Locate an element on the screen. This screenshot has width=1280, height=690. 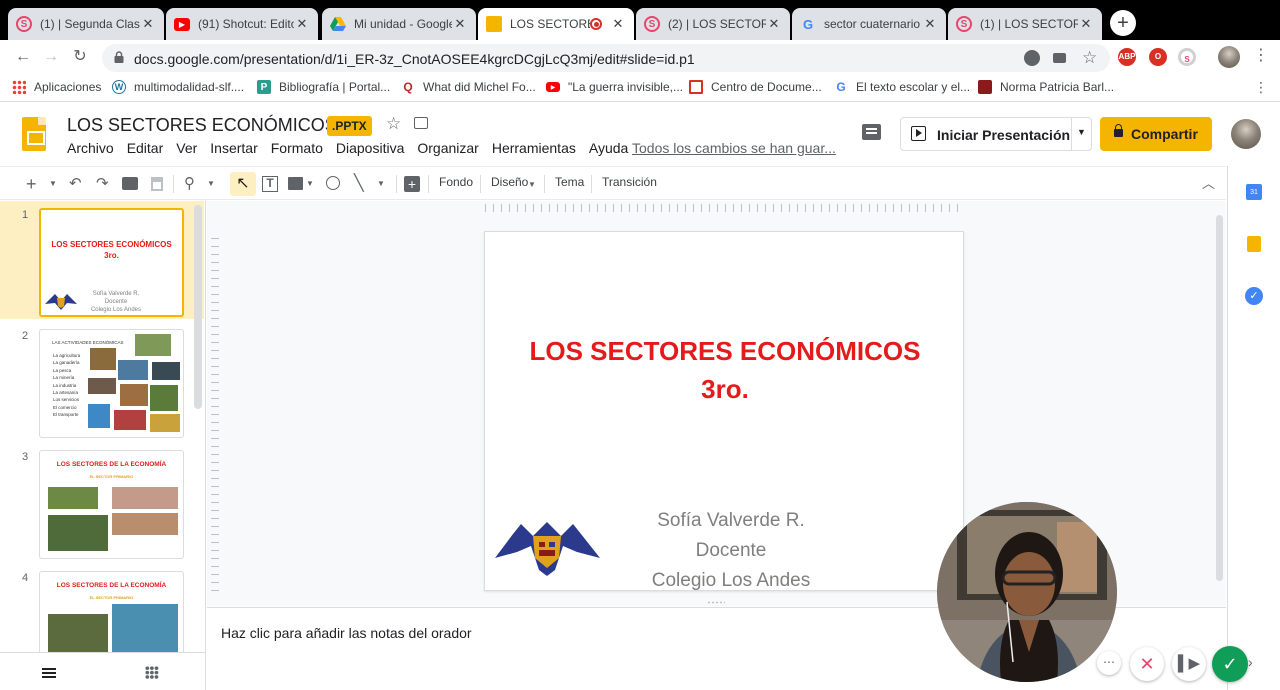
browser-tab: Mi unidad - Google ✕ is located at coordinates (399, 24).